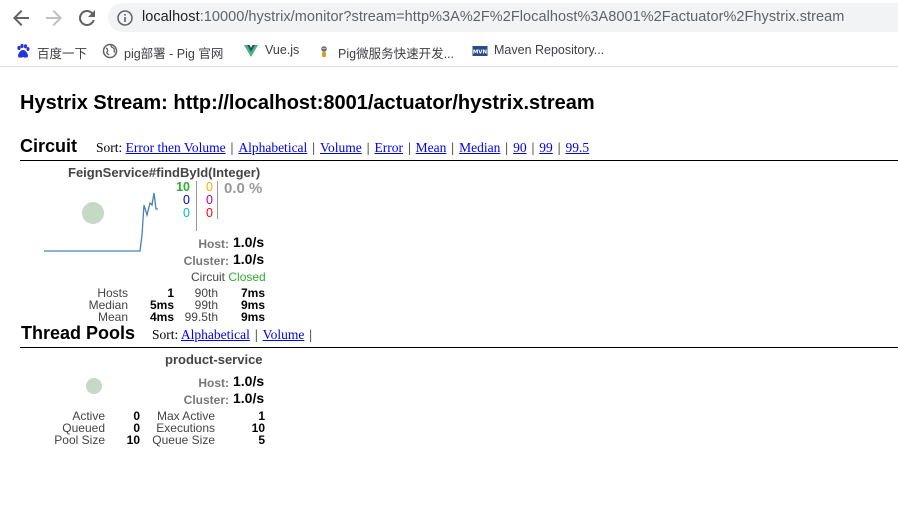 The image size is (898, 519). I want to click on failure-count: 0, so click(209, 213).